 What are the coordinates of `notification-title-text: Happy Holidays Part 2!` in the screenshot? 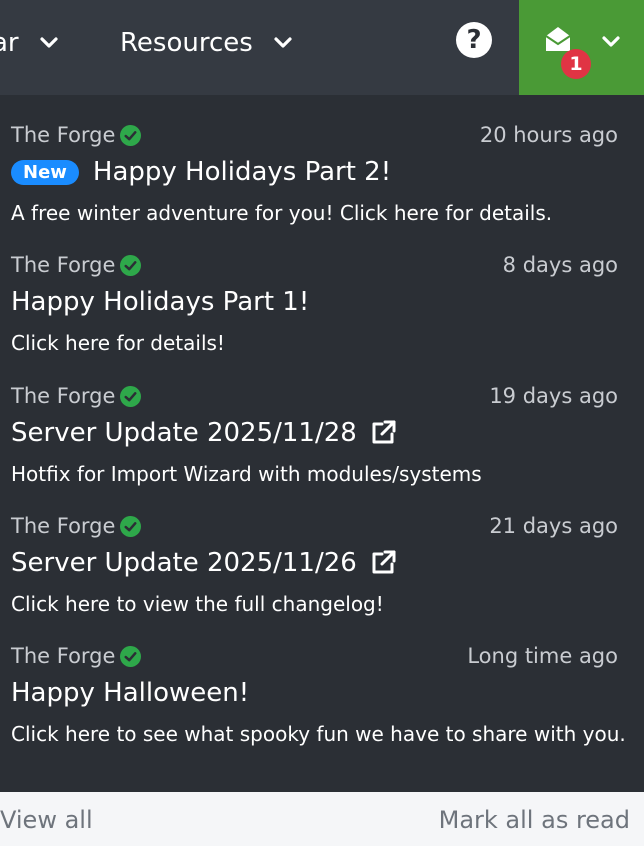 It's located at (242, 172).